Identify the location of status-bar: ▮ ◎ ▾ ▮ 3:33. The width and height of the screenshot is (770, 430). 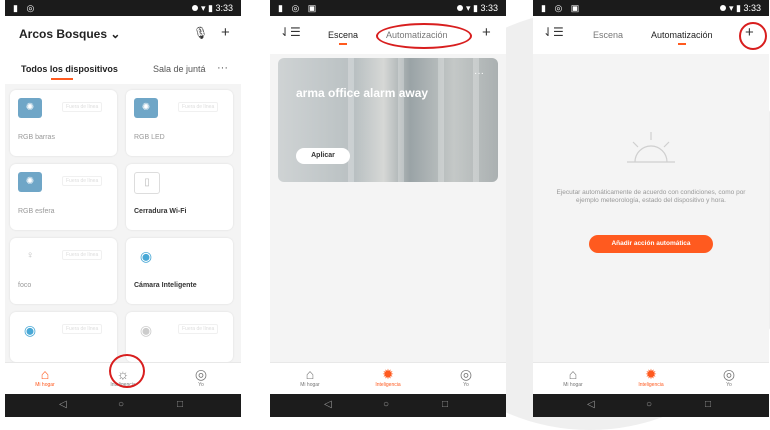
(123, 8).